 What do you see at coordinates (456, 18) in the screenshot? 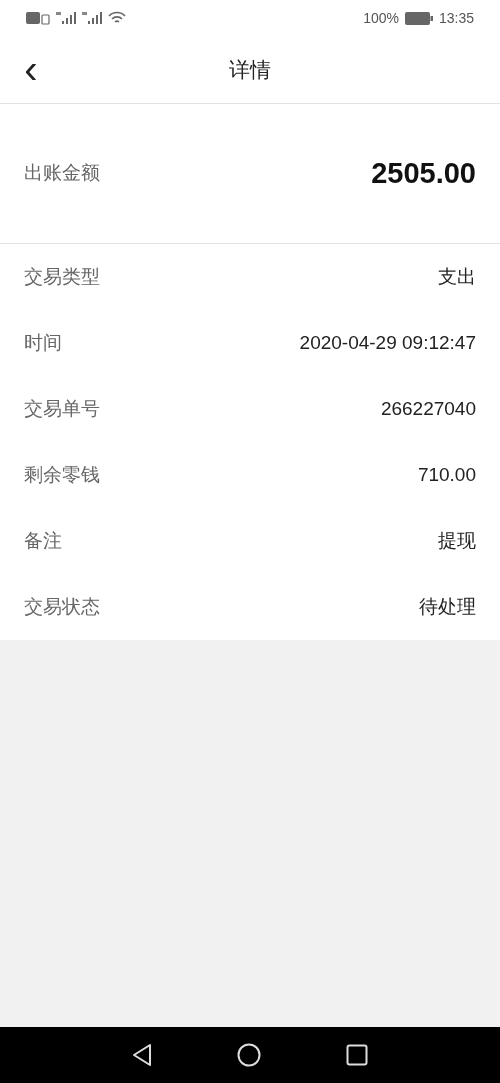
I see `clock-time: 13:35` at bounding box center [456, 18].